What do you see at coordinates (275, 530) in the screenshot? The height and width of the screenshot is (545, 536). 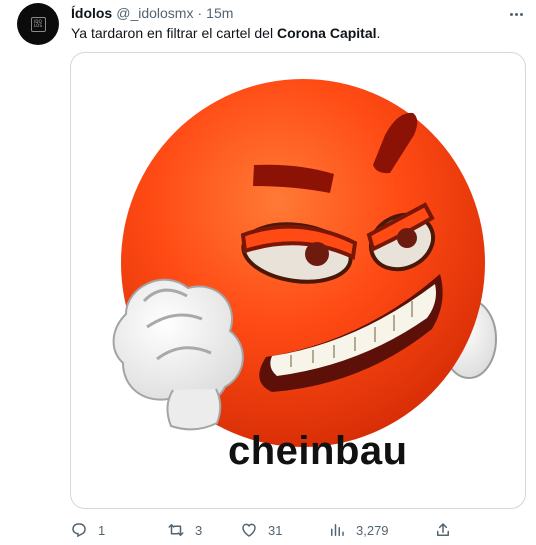 I see `like-count: 31` at bounding box center [275, 530].